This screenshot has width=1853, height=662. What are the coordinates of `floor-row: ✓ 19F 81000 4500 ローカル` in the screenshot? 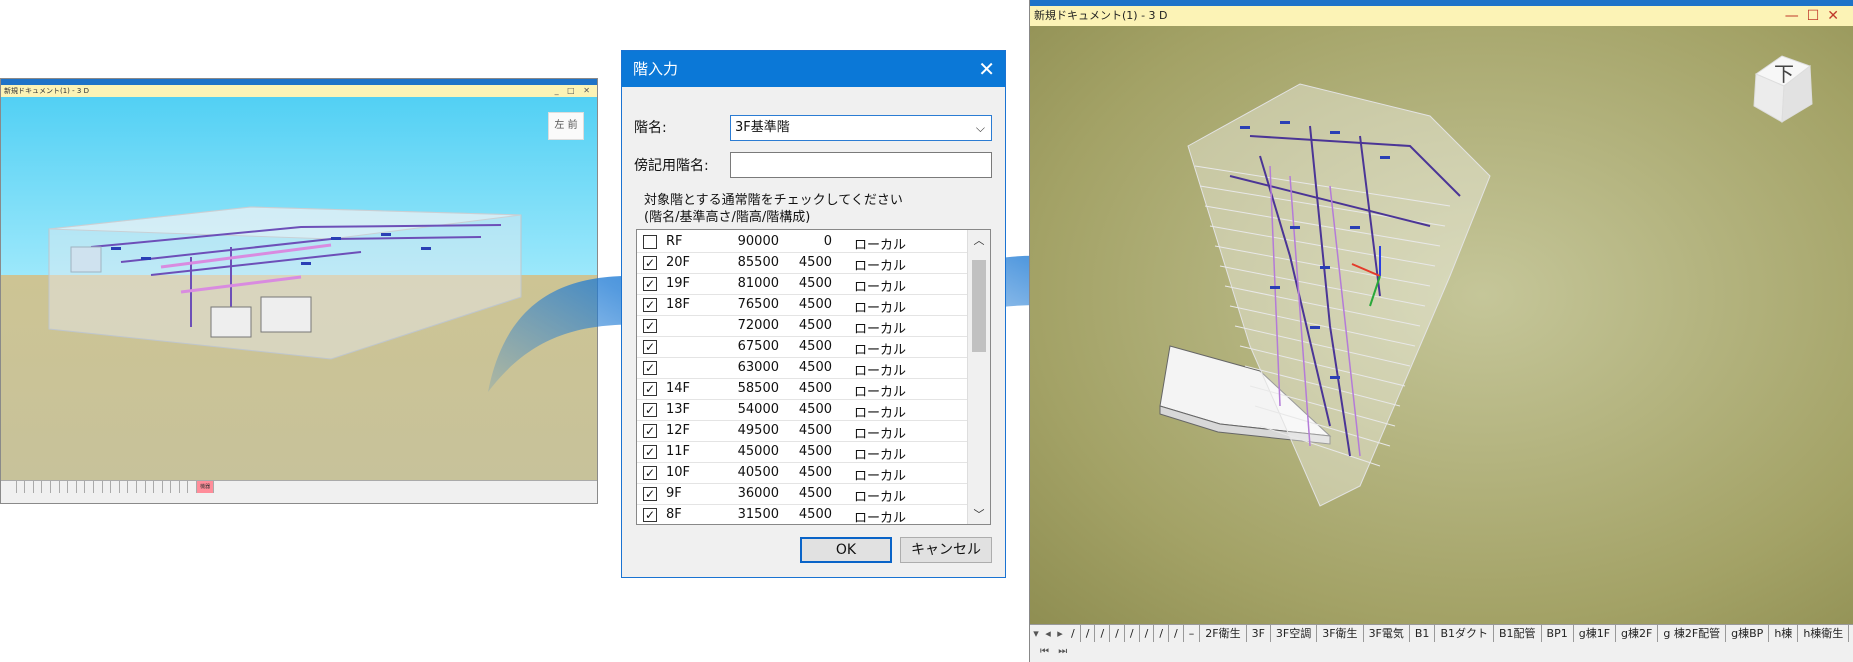 It's located at (802, 284).